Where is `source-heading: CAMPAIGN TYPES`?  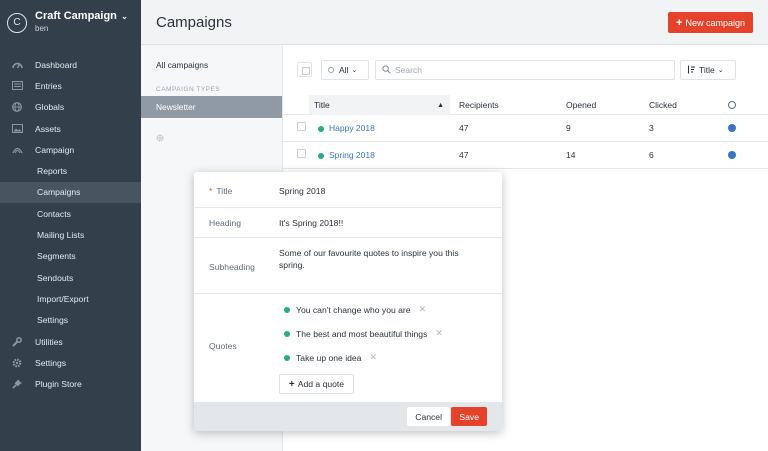
source-heading: CAMPAIGN TYPES is located at coordinates (188, 89).